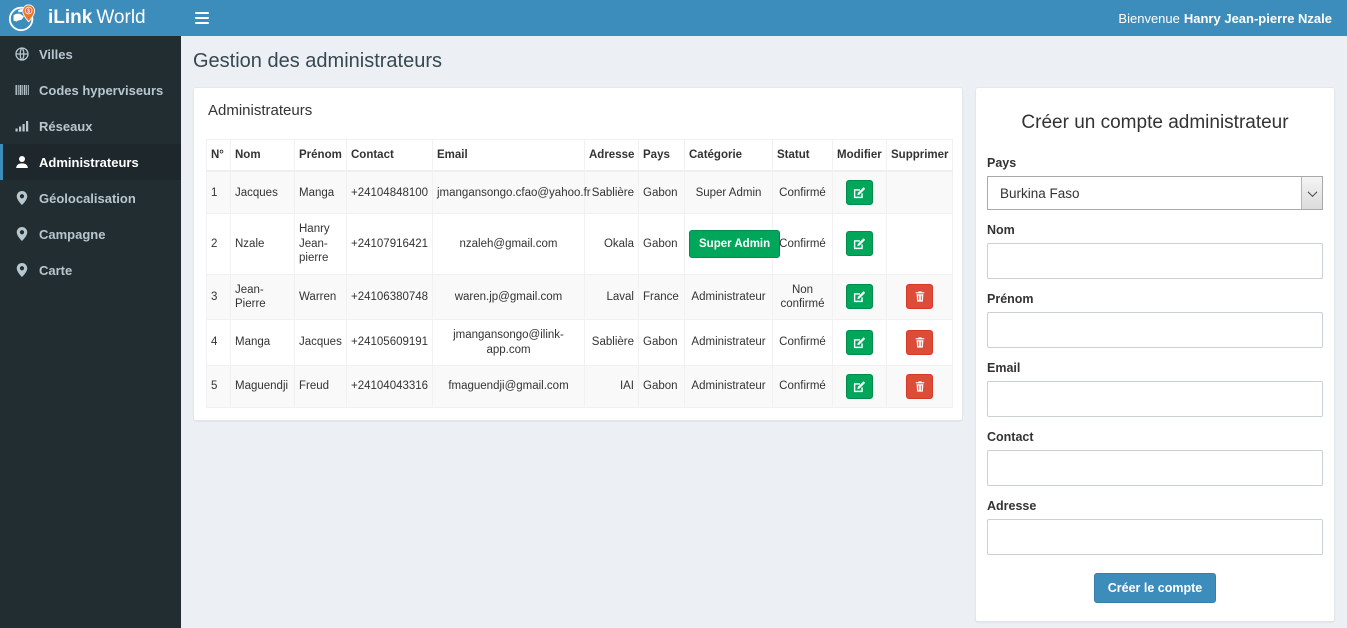 The height and width of the screenshot is (628, 1347). I want to click on navbar: Bienvenue Hanry Jean-pierre Nzale, so click(764, 18).